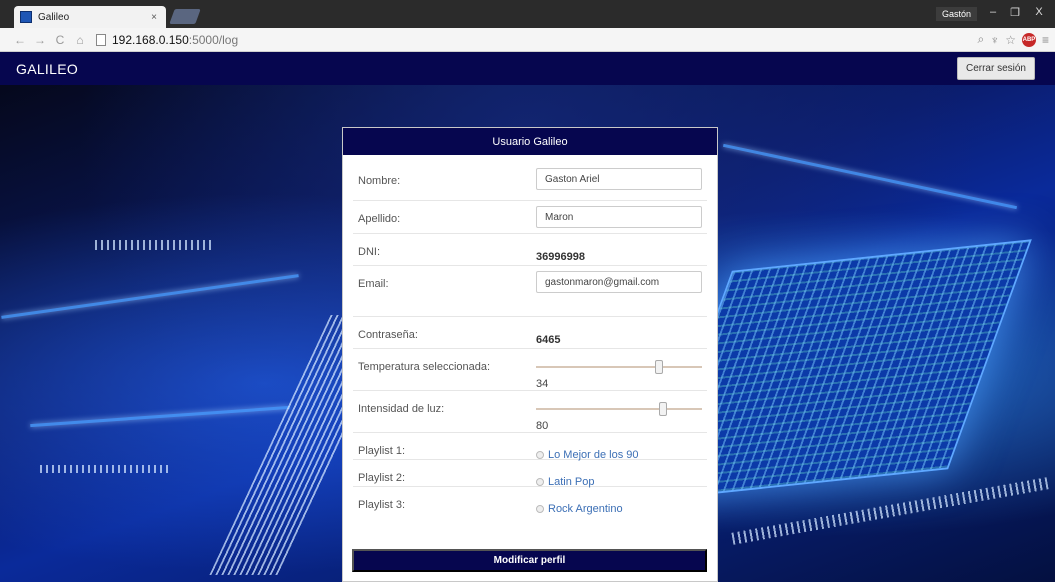 The image size is (1055, 582). Describe the element at coordinates (530, 474) in the screenshot. I see `field-row-playlist2: Playlist 2: Latin Pop` at that location.